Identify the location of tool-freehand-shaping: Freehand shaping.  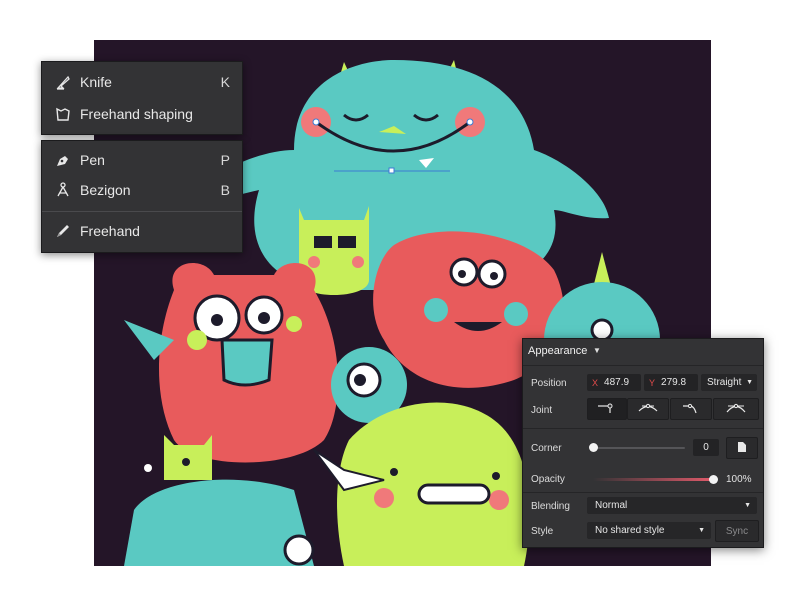
(142, 114).